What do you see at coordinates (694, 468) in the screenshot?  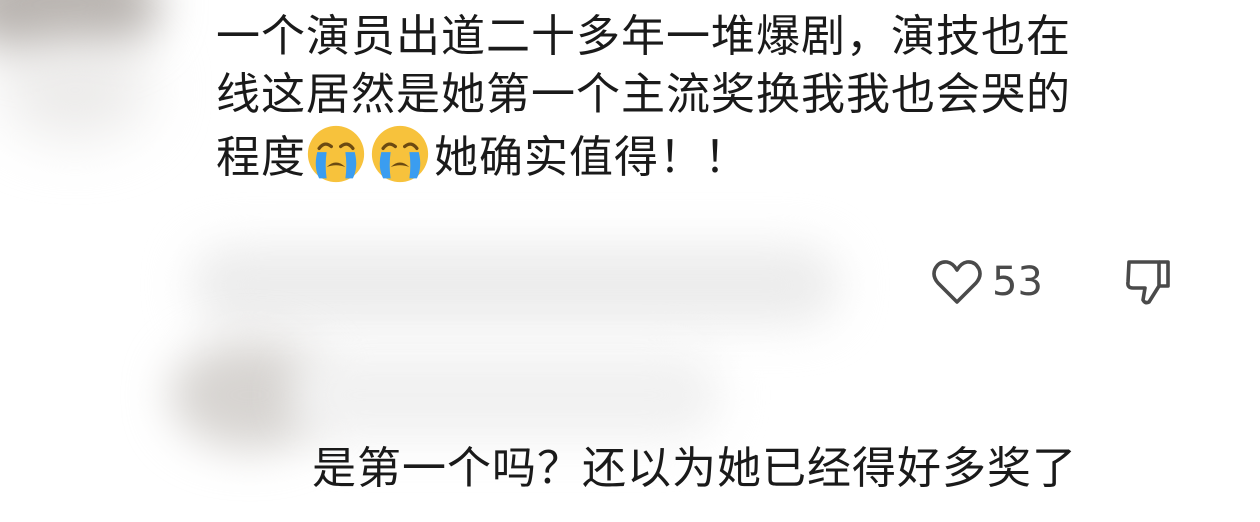 I see `reply-body: 是第一个吗？还以为她已经得好多奖了` at bounding box center [694, 468].